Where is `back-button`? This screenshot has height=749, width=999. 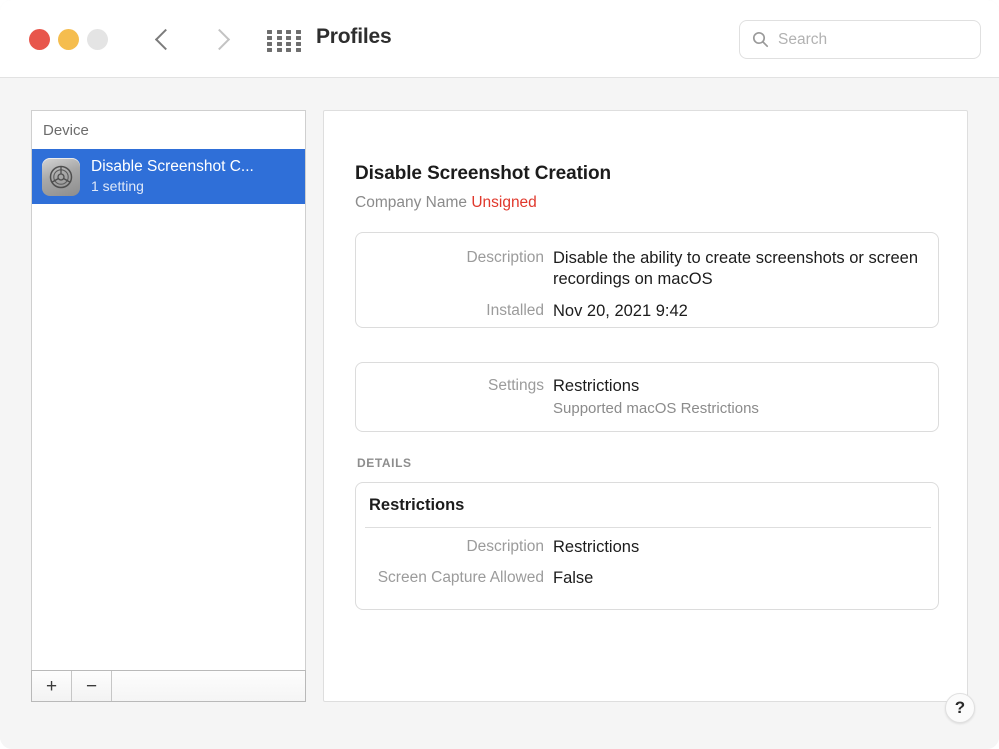
back-button is located at coordinates (162, 39).